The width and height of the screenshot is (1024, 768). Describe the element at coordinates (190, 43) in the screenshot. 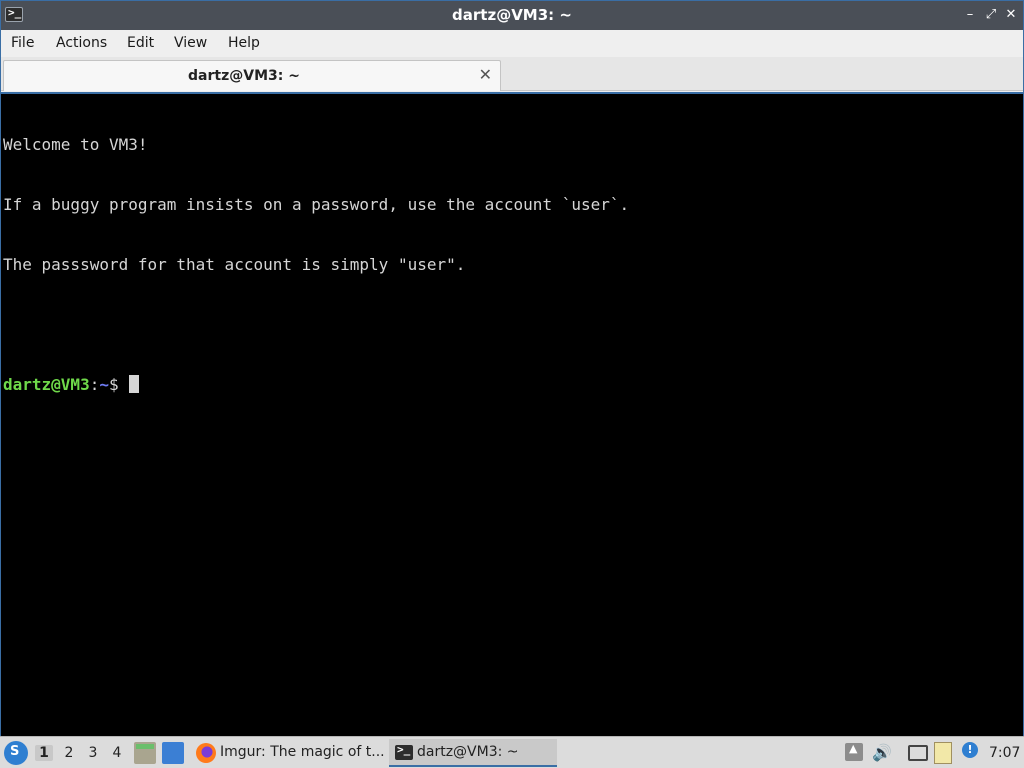

I see `menu-view: View` at that location.